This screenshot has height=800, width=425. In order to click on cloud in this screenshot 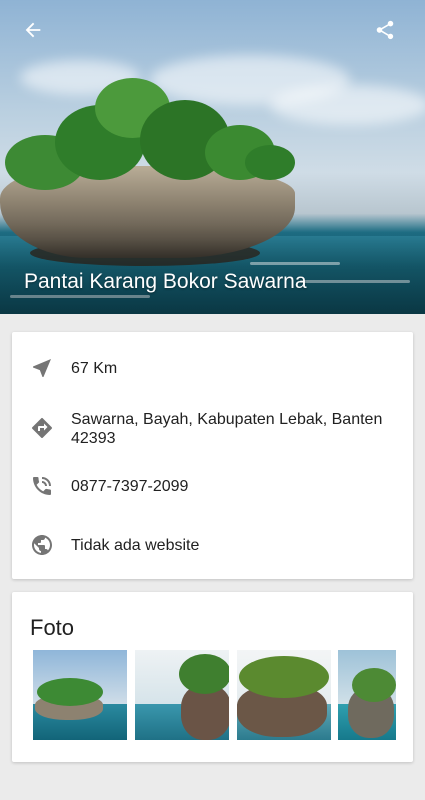, I will do `click(347, 105)`.